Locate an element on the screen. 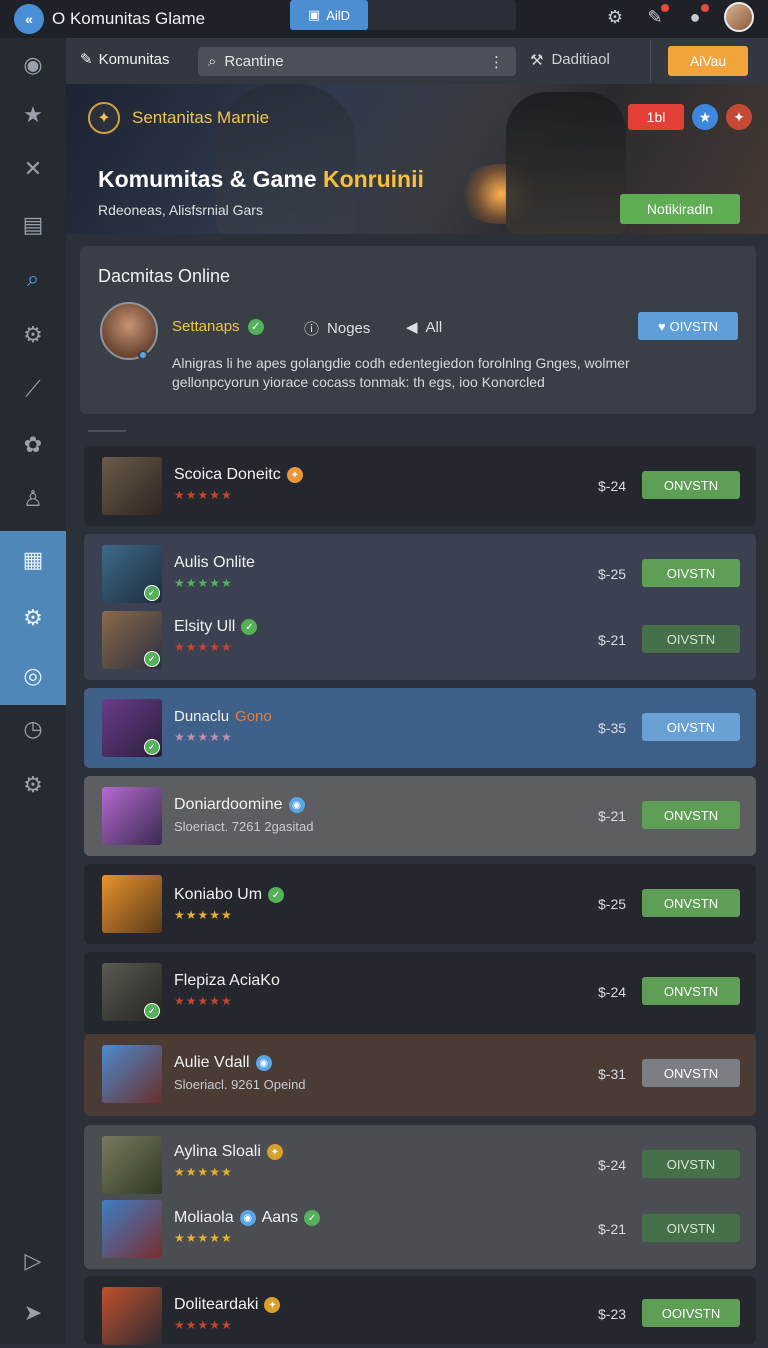 This screenshot has width=768, height=1348. cta-button: AiVau is located at coordinates (708, 61).